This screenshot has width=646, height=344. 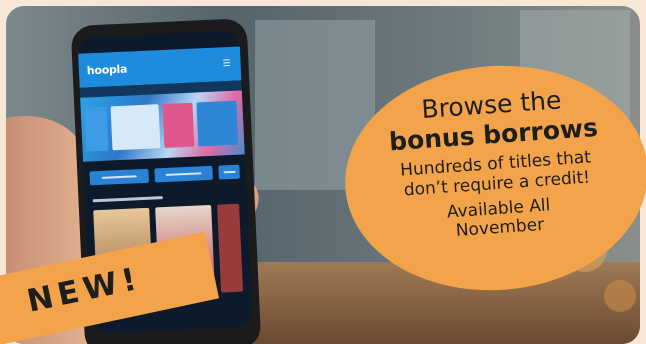 I want to click on new-badge-label: NEW!, so click(x=84, y=290).